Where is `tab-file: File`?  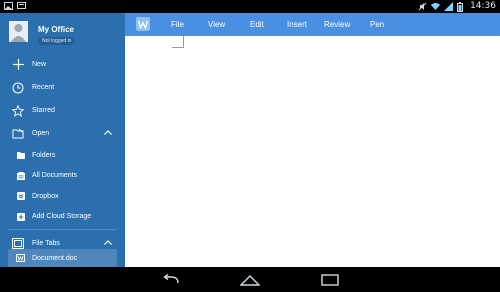 tab-file: File is located at coordinates (177, 24).